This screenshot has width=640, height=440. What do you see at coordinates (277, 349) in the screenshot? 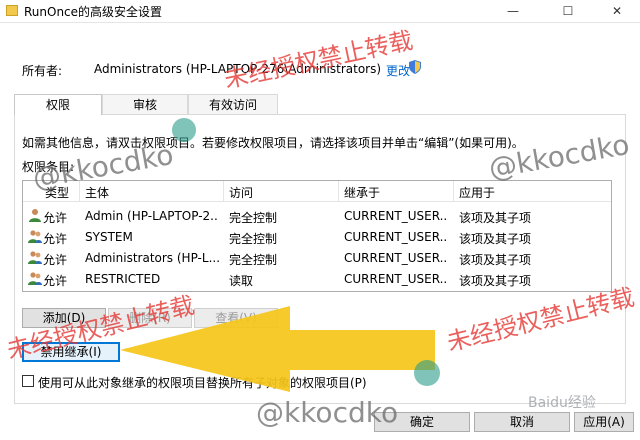
I see `pointer-arrow-icon` at bounding box center [277, 349].